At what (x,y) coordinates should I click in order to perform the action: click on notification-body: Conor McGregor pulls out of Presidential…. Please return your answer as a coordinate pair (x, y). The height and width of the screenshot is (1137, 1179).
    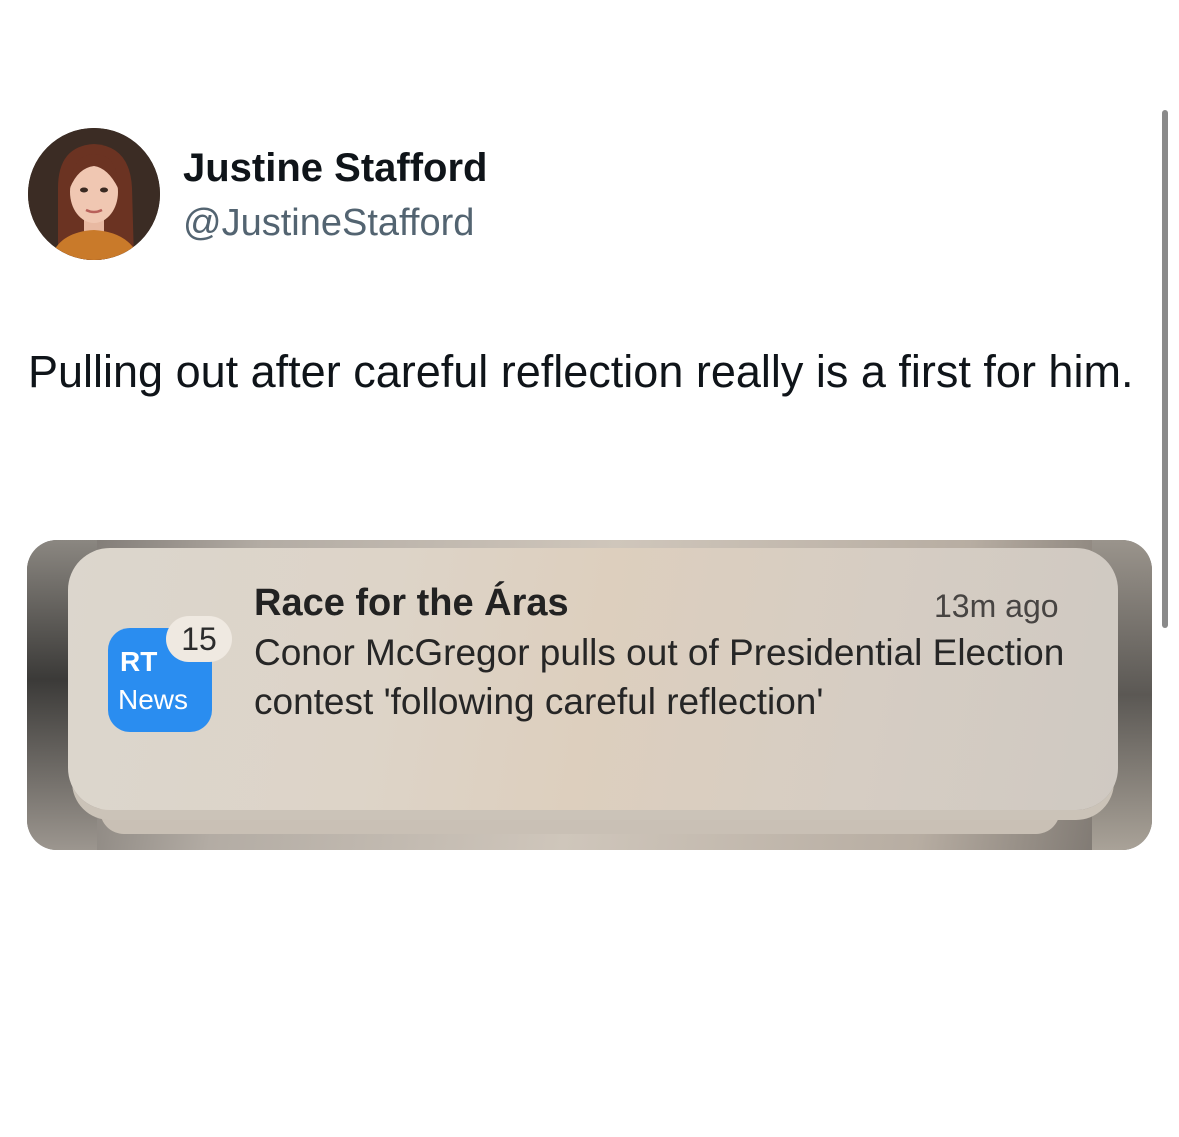
    Looking at the image, I should click on (659, 677).